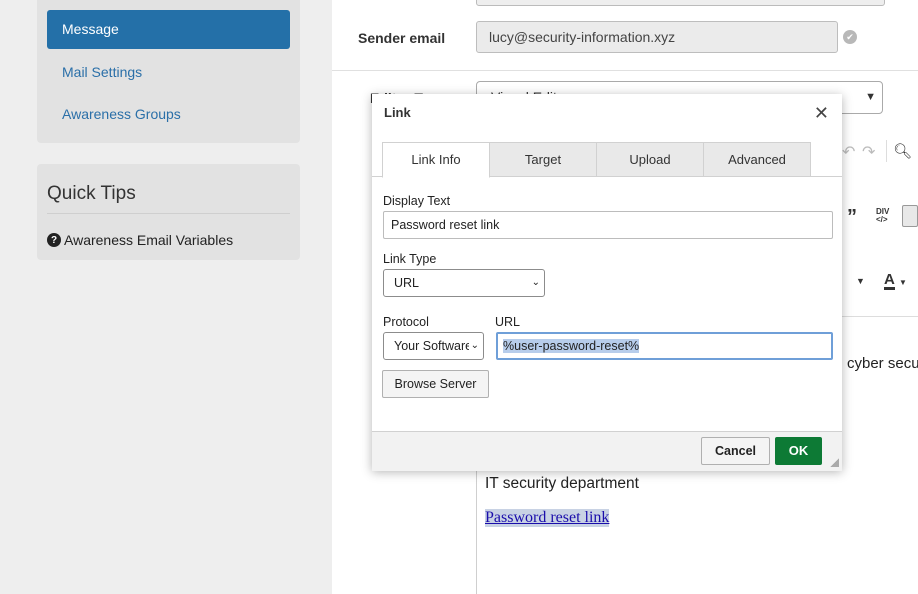 This screenshot has width=918, height=594. I want to click on sidebar-item-awareness-groups: Awareness Groups, so click(121, 114).